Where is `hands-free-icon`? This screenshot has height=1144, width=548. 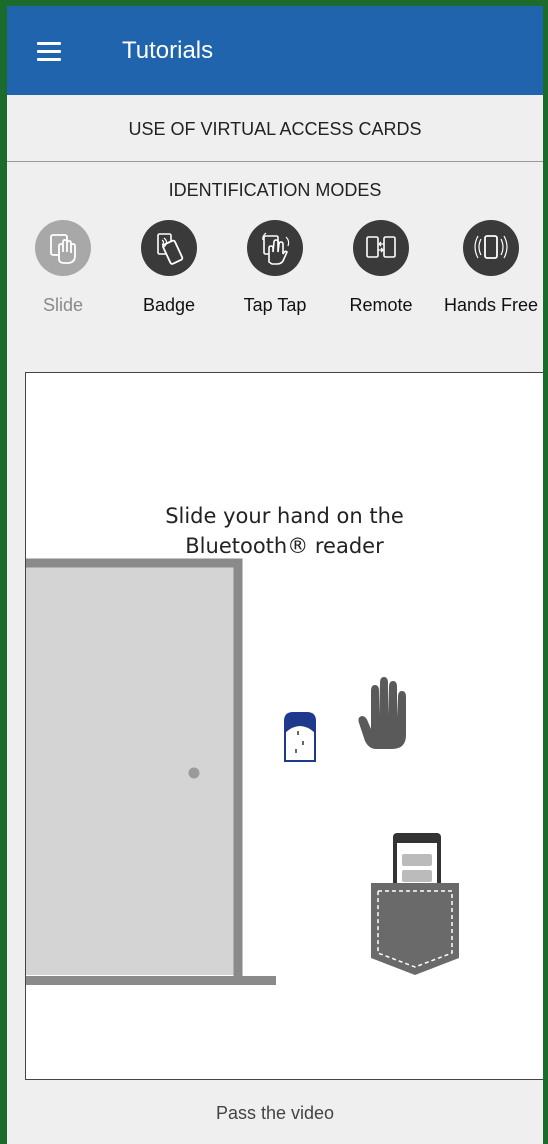 hands-free-icon is located at coordinates (491, 248).